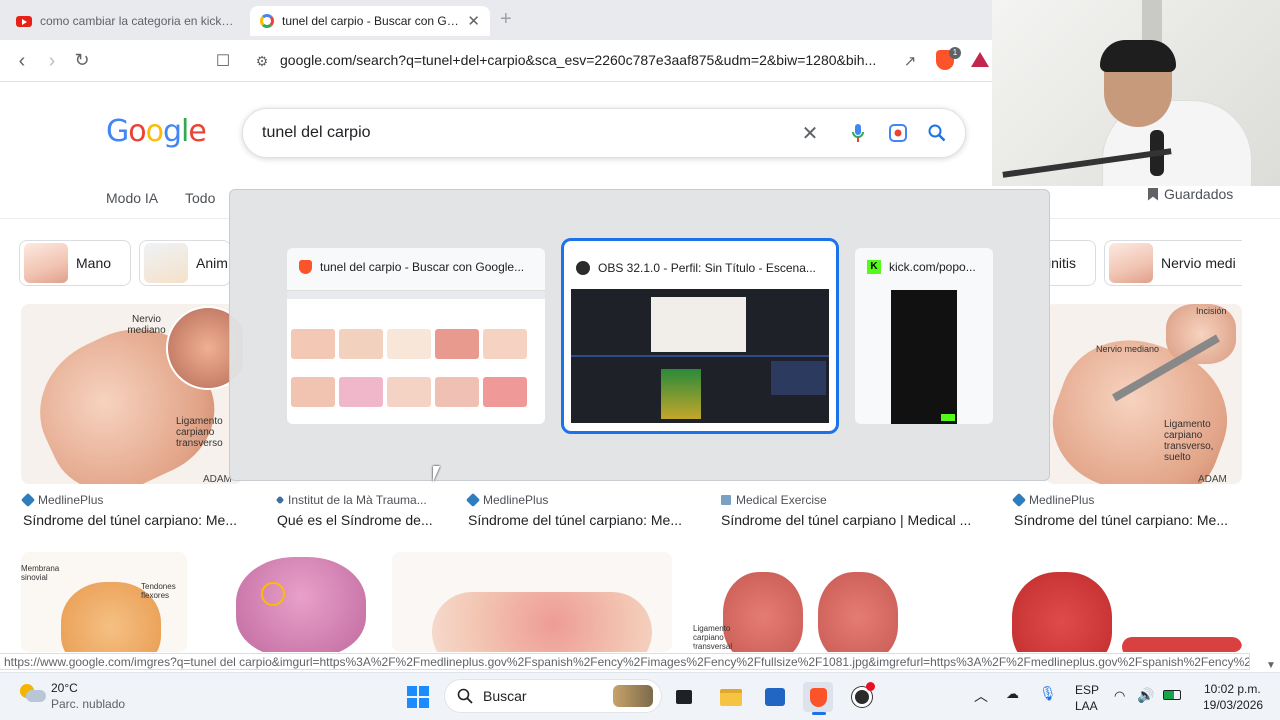 Image resolution: width=1280 pixels, height=720 pixels. I want to click on task-view-icon, so click(684, 697).